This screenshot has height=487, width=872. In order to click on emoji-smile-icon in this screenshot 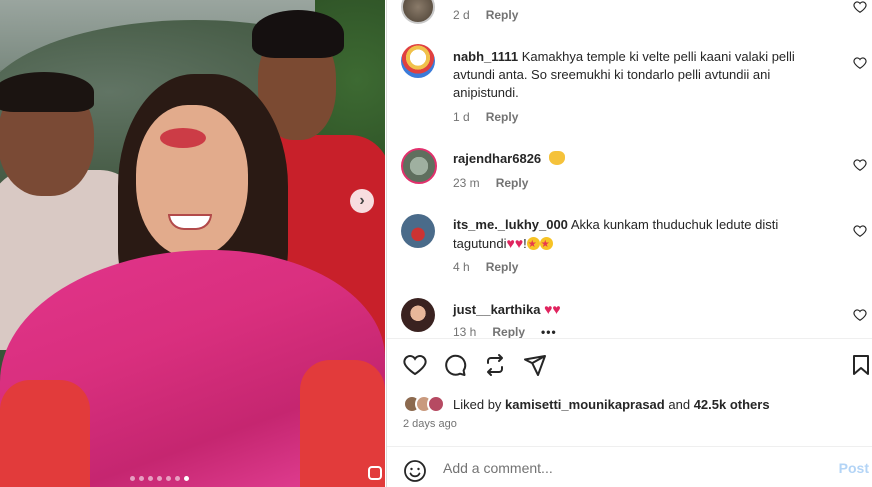, I will do `click(415, 471)`.